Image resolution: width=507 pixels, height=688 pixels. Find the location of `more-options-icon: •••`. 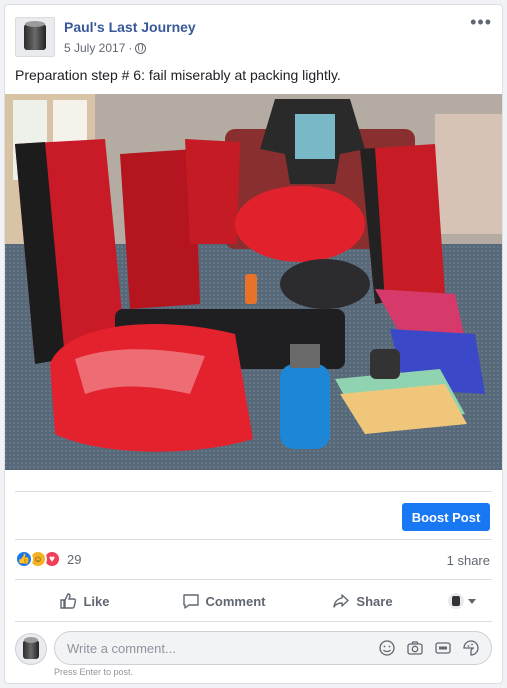

more-options-icon: ••• is located at coordinates (481, 22).